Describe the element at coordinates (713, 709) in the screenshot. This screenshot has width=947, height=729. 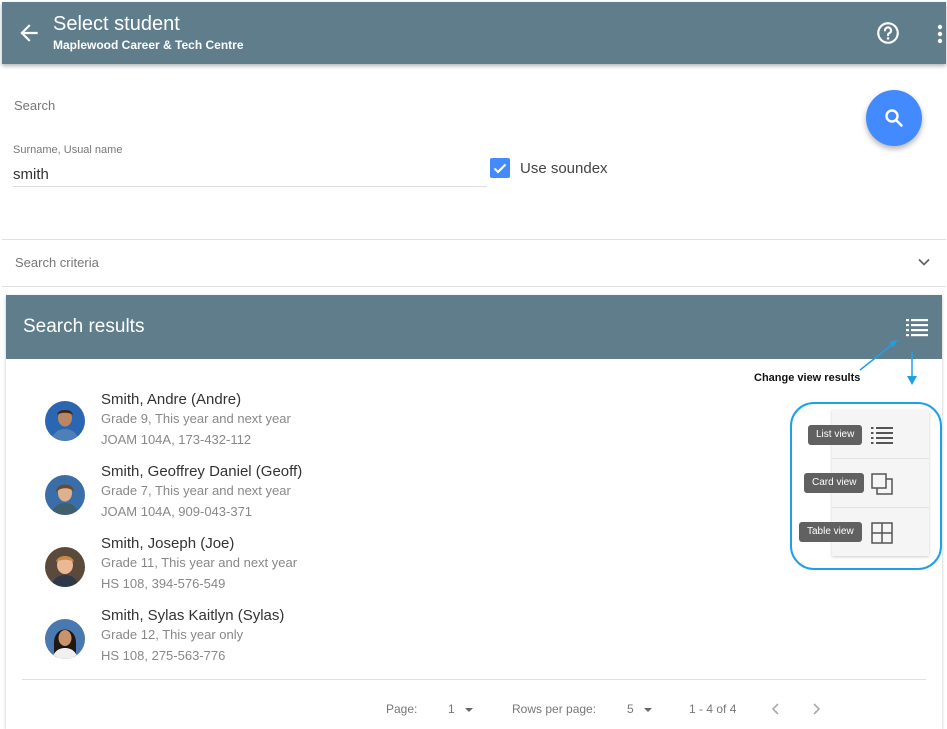
I see `page-range: 1 - 4 of 4` at that location.